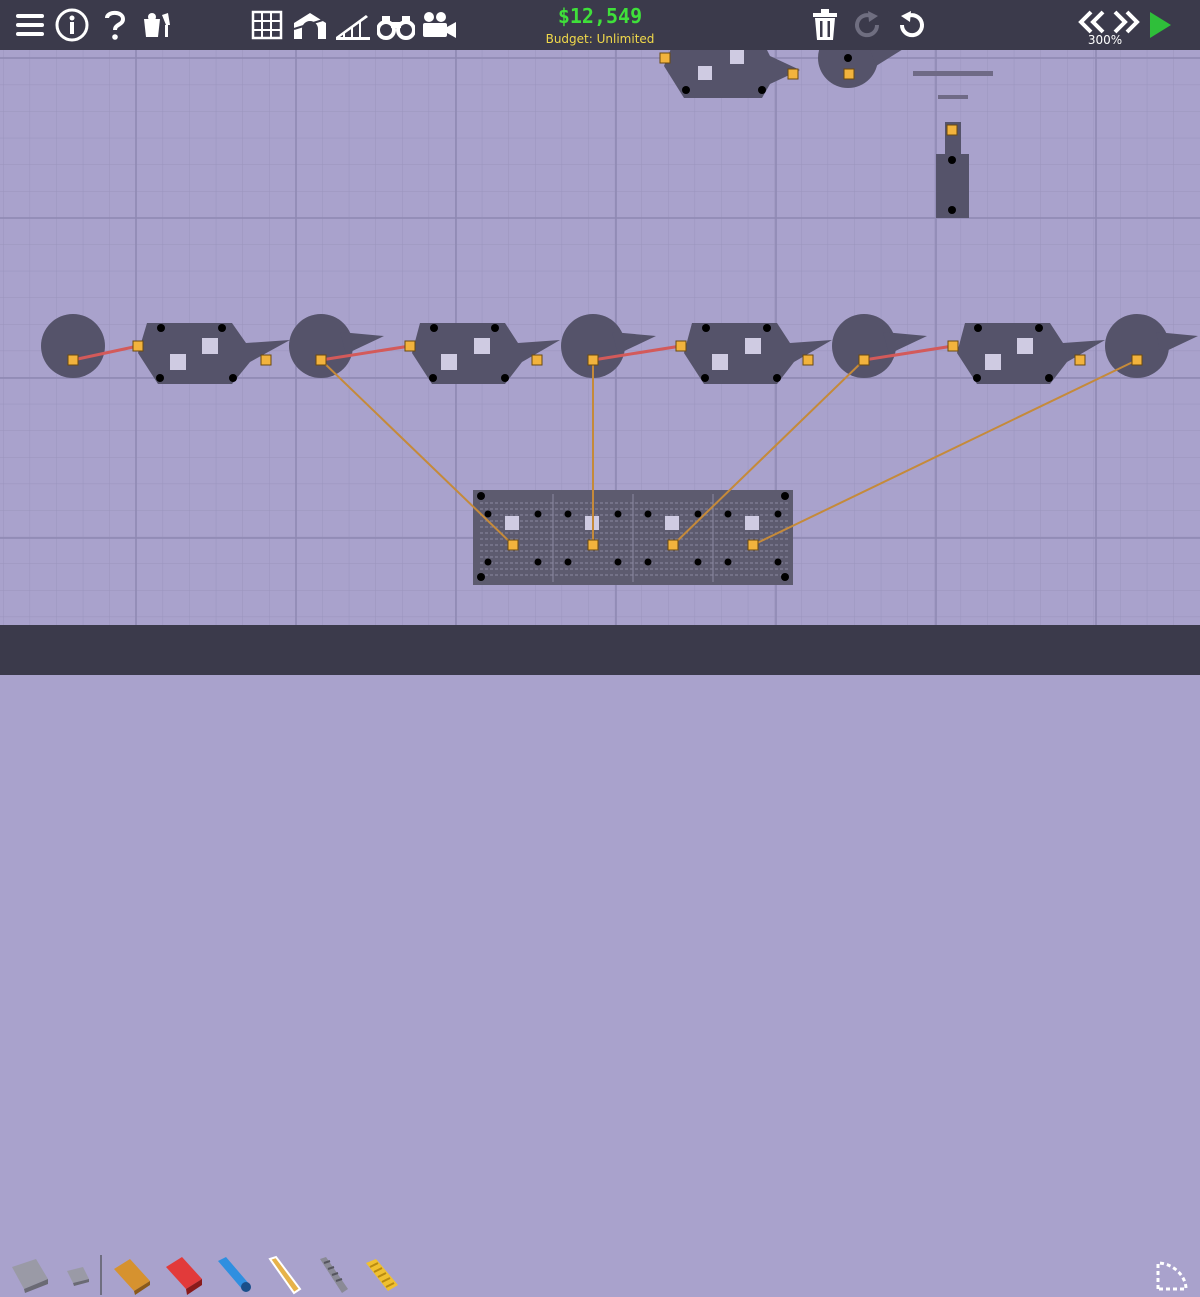 This screenshot has width=1200, height=1297. I want to click on steel-cable-material, so click(332, 1275).